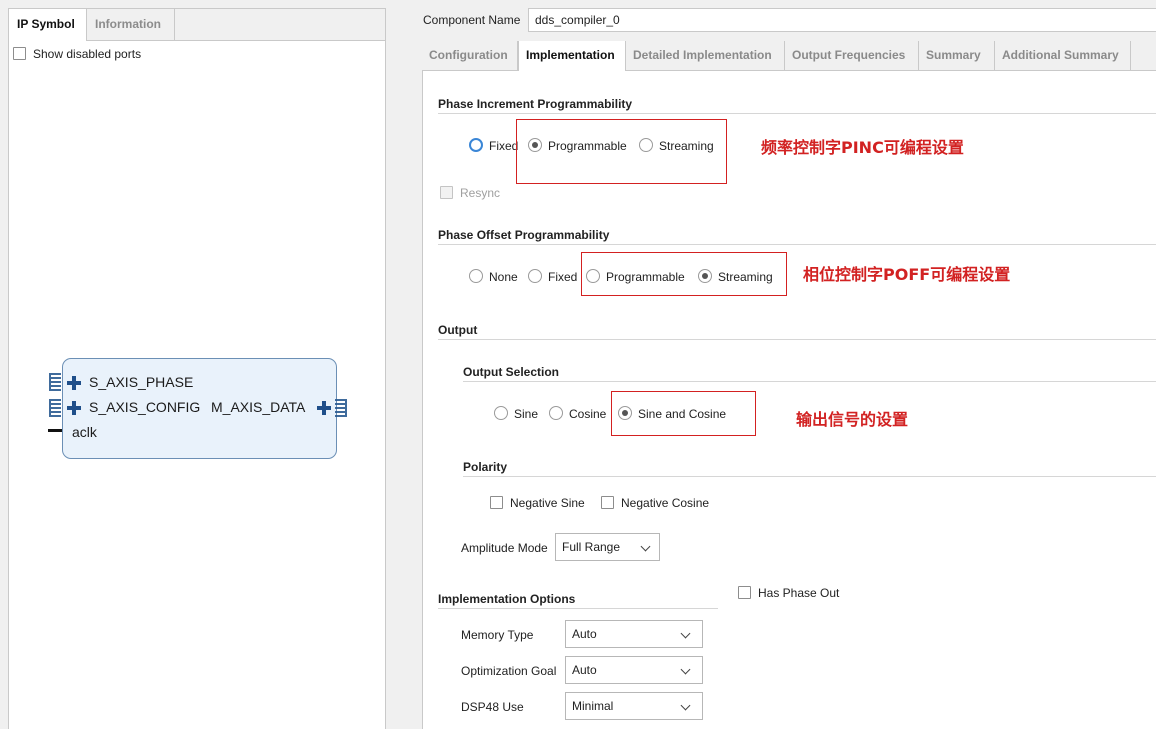  I want to click on optimization-goal-label: Optimization Goal, so click(509, 671).